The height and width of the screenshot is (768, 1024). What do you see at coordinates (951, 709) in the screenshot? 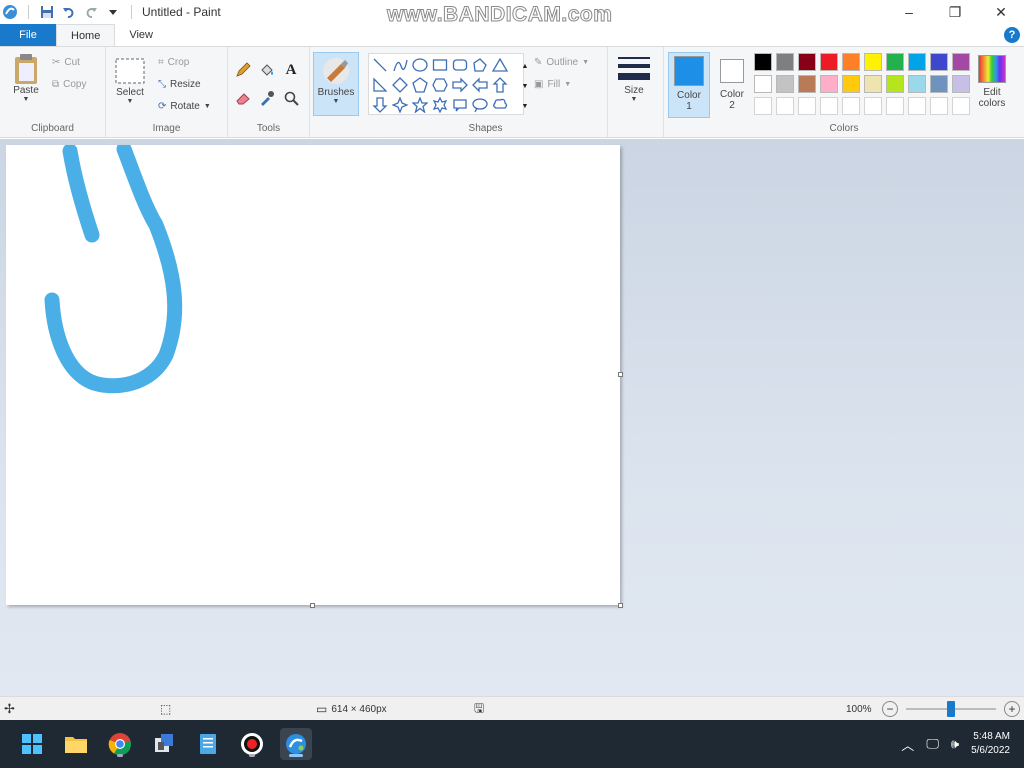
I see `zoom-slider-thumb` at bounding box center [951, 709].